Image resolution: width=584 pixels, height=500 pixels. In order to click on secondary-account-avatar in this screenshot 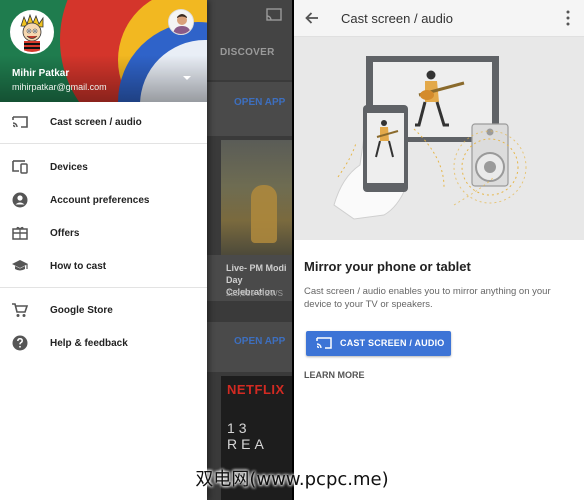, I will do `click(181, 22)`.